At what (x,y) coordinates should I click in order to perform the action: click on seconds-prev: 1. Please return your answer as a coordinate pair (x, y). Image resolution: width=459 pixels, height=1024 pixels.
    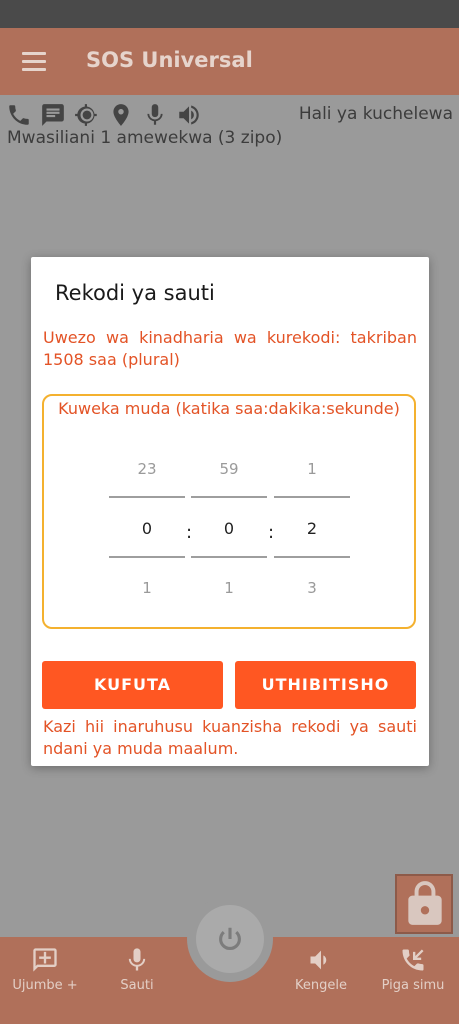
    Looking at the image, I should click on (312, 469).